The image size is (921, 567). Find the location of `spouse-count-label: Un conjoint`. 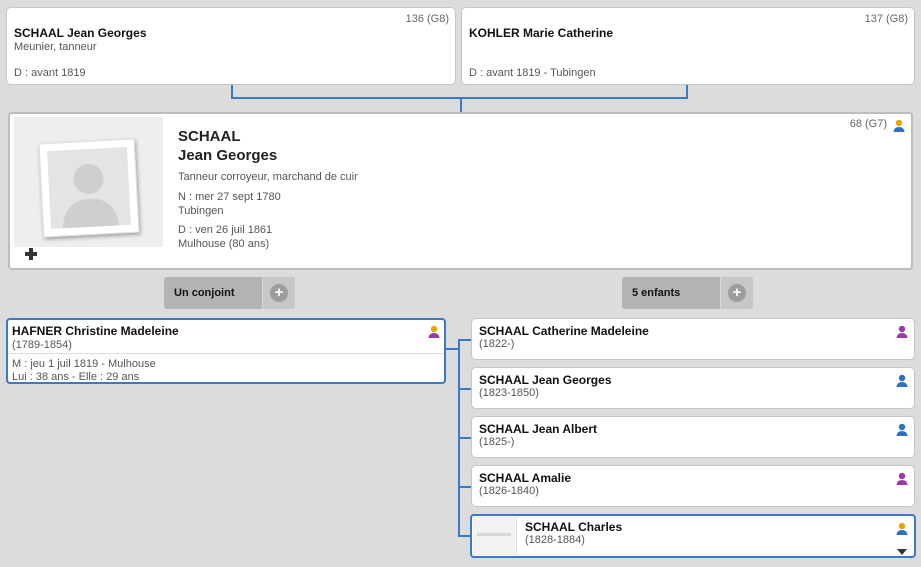

spouse-count-label: Un conjoint is located at coordinates (204, 293).